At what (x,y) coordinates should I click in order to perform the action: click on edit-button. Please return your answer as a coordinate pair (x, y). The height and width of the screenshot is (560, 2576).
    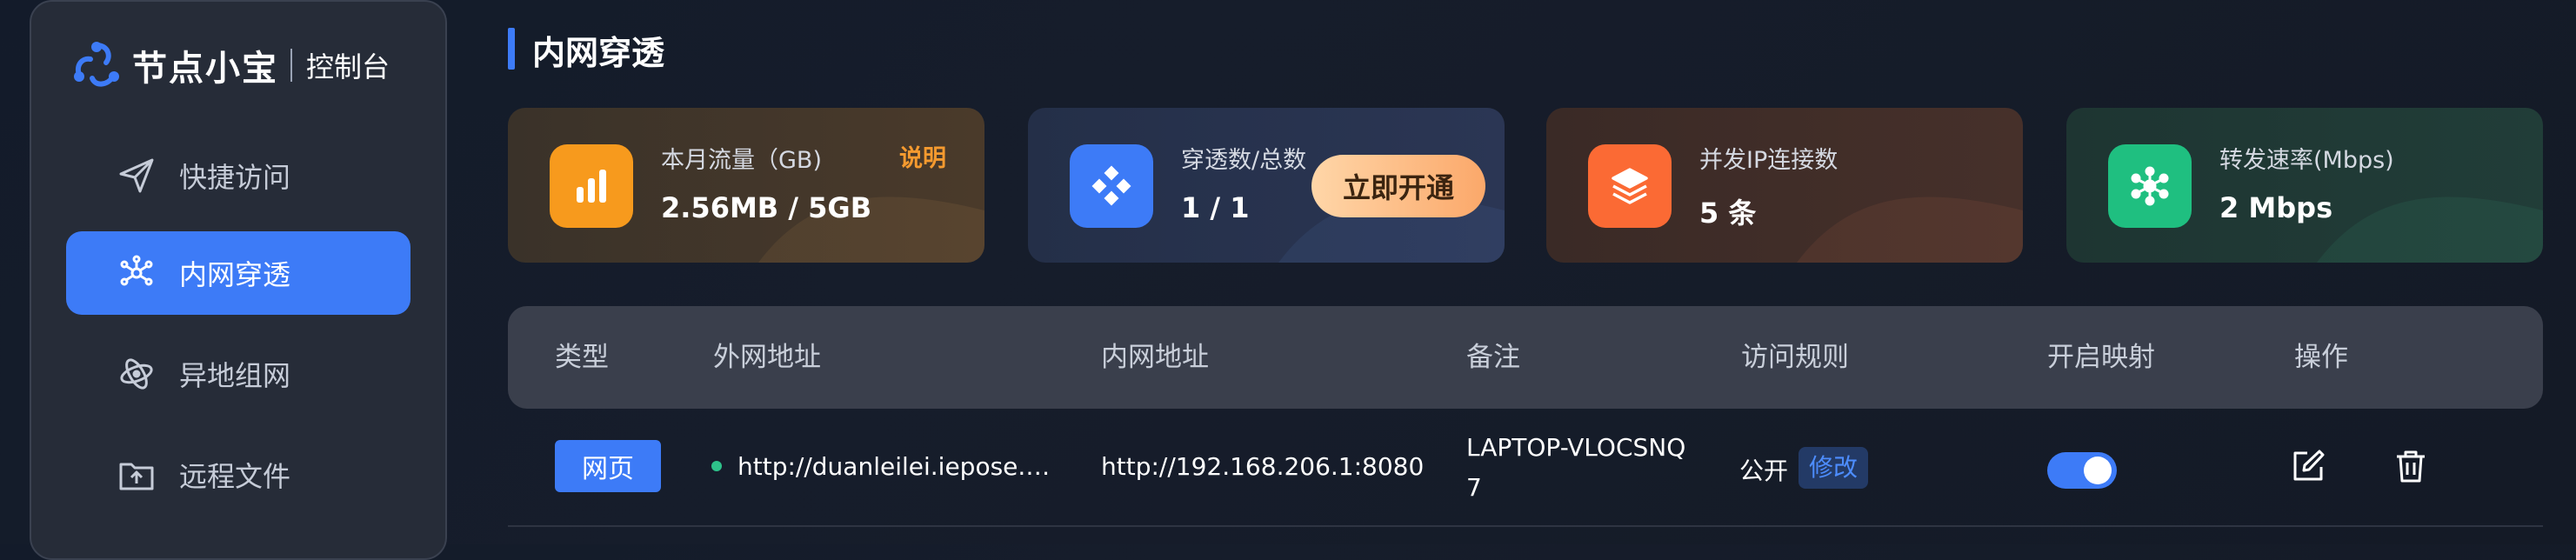
    Looking at the image, I should click on (2308, 466).